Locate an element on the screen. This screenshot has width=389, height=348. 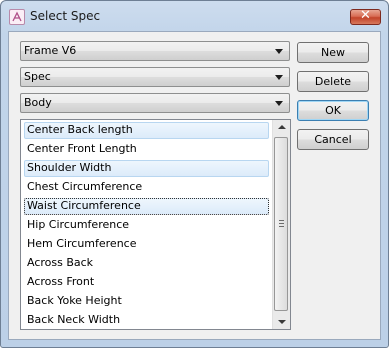
list-item: Chest Circumference is located at coordinates (146, 187).